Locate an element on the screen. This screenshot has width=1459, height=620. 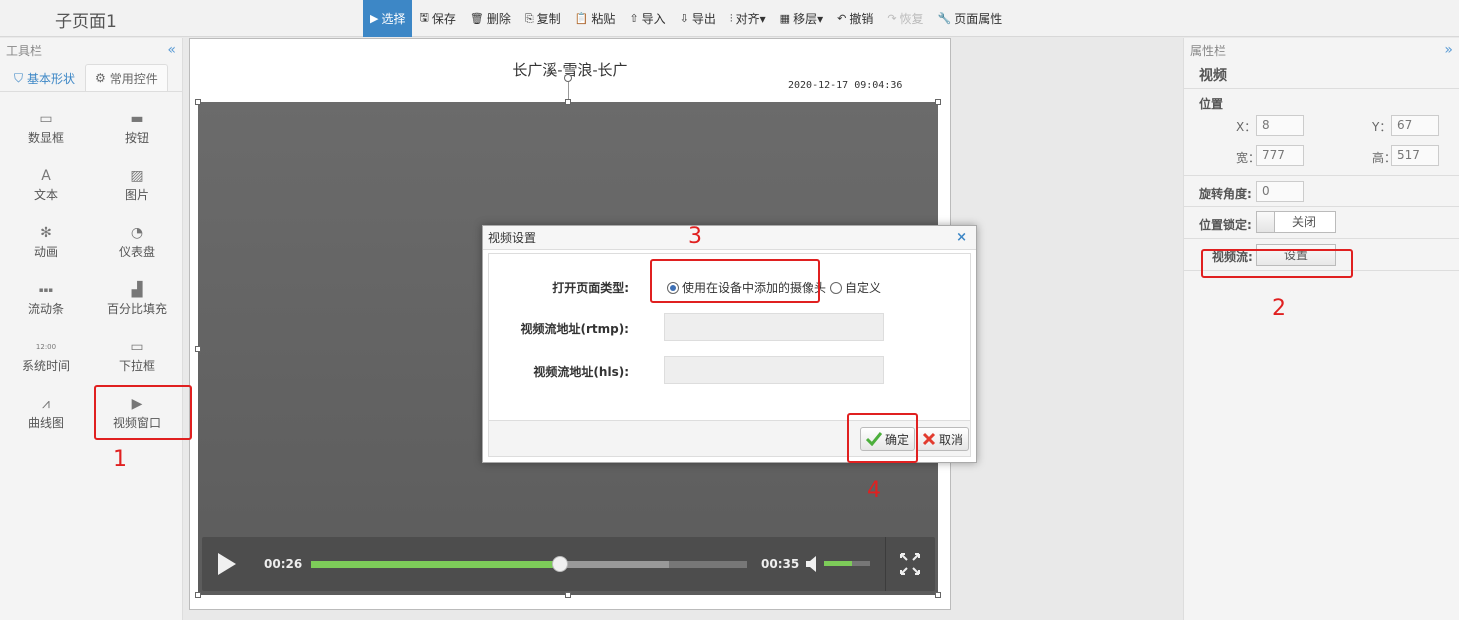
control-label: 百分比填充 is located at coordinates (136, 309).